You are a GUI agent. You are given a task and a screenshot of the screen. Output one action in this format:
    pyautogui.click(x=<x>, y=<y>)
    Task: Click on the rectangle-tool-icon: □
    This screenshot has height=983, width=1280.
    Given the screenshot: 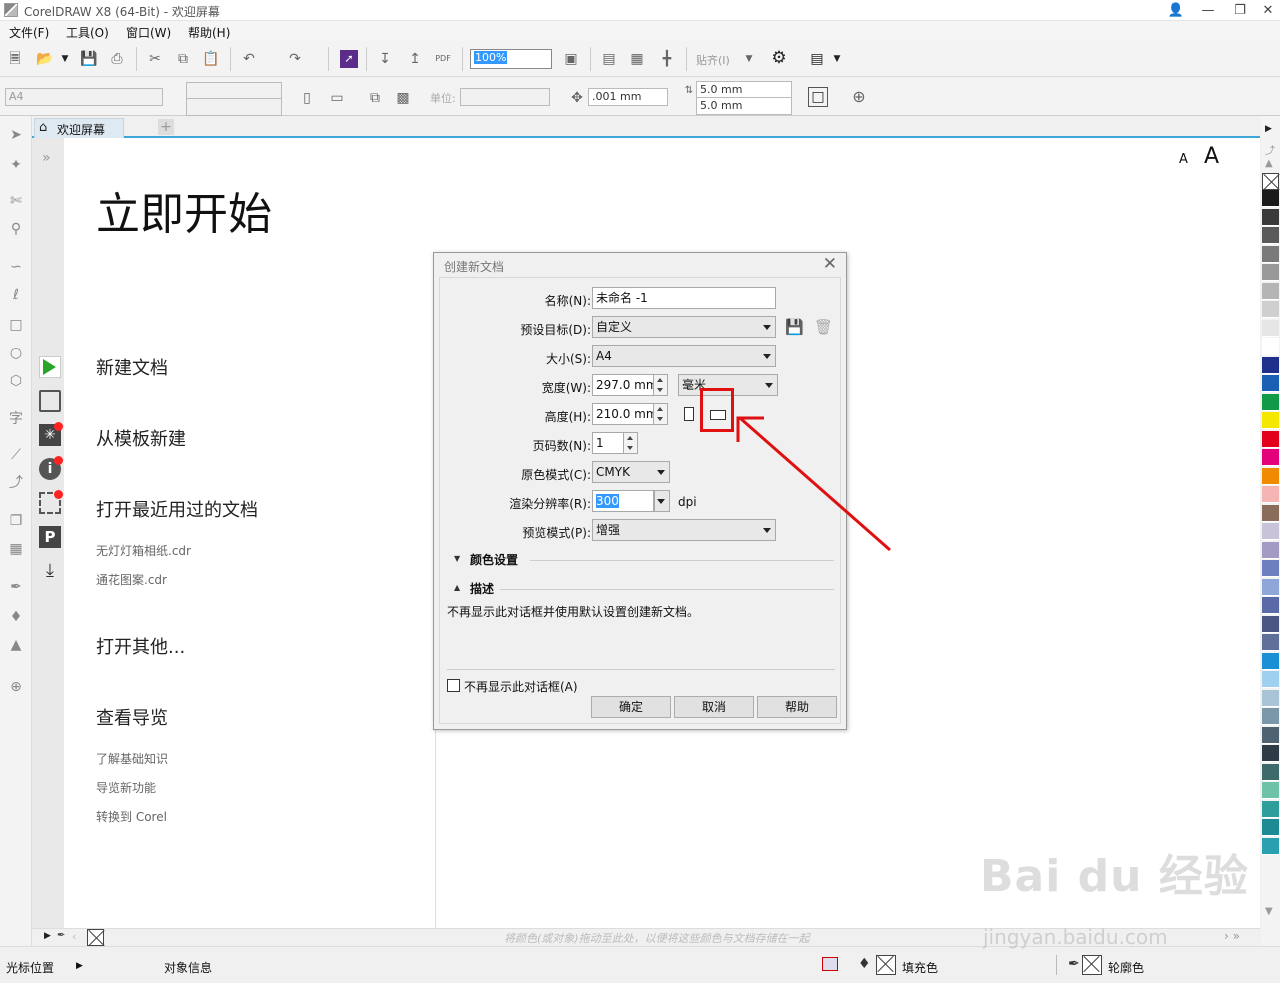 What is the action you would take?
    pyautogui.click(x=16, y=325)
    